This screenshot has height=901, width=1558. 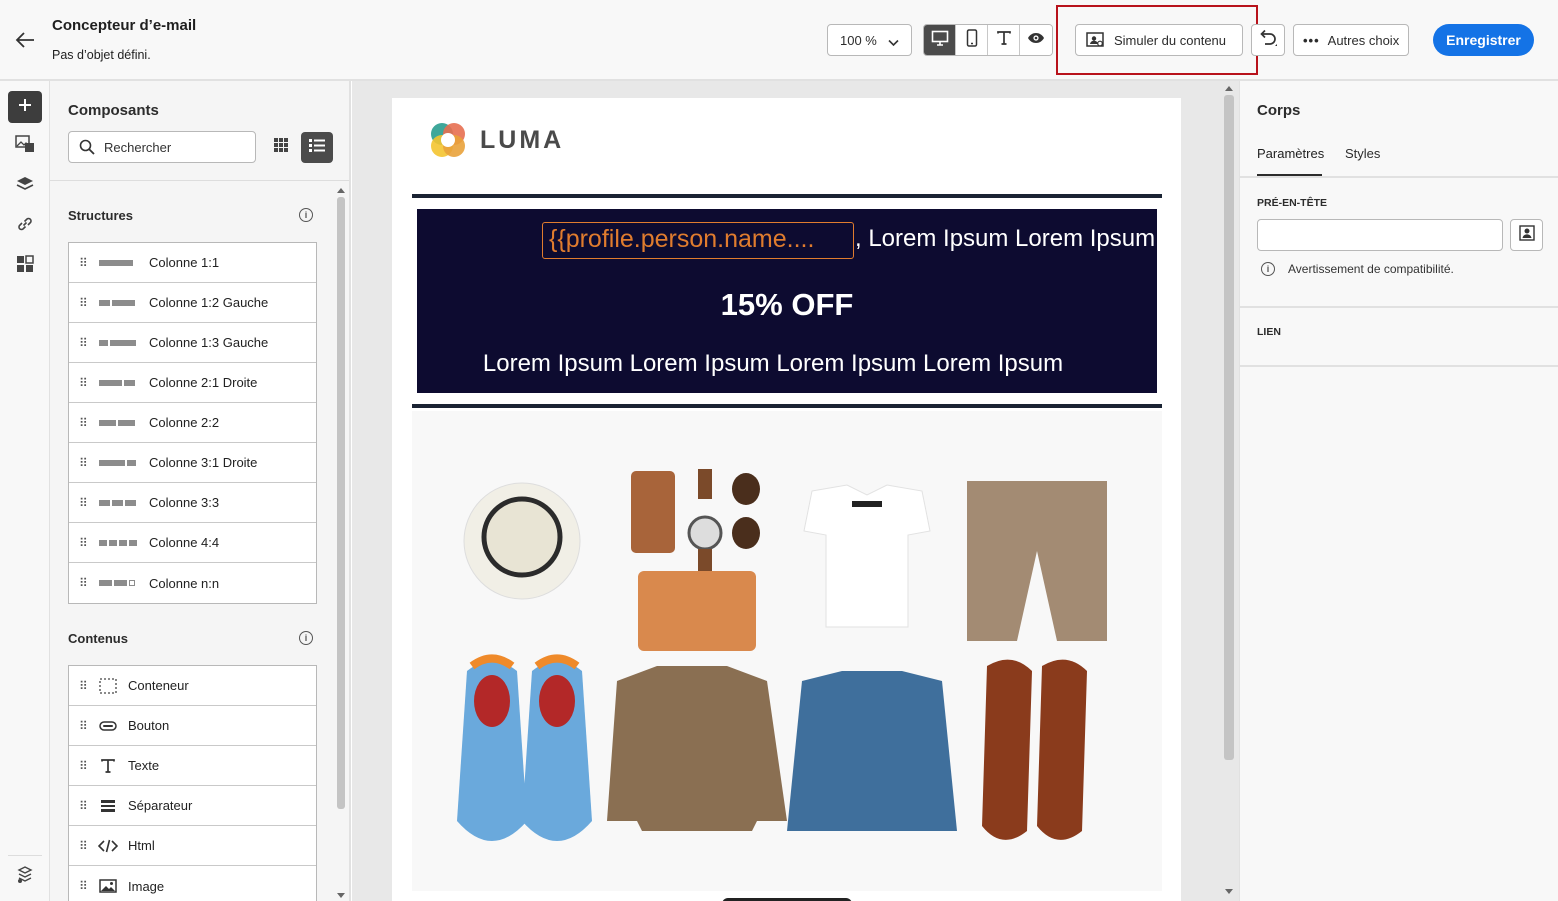 I want to click on person-card-icon, so click(x=1526, y=235).